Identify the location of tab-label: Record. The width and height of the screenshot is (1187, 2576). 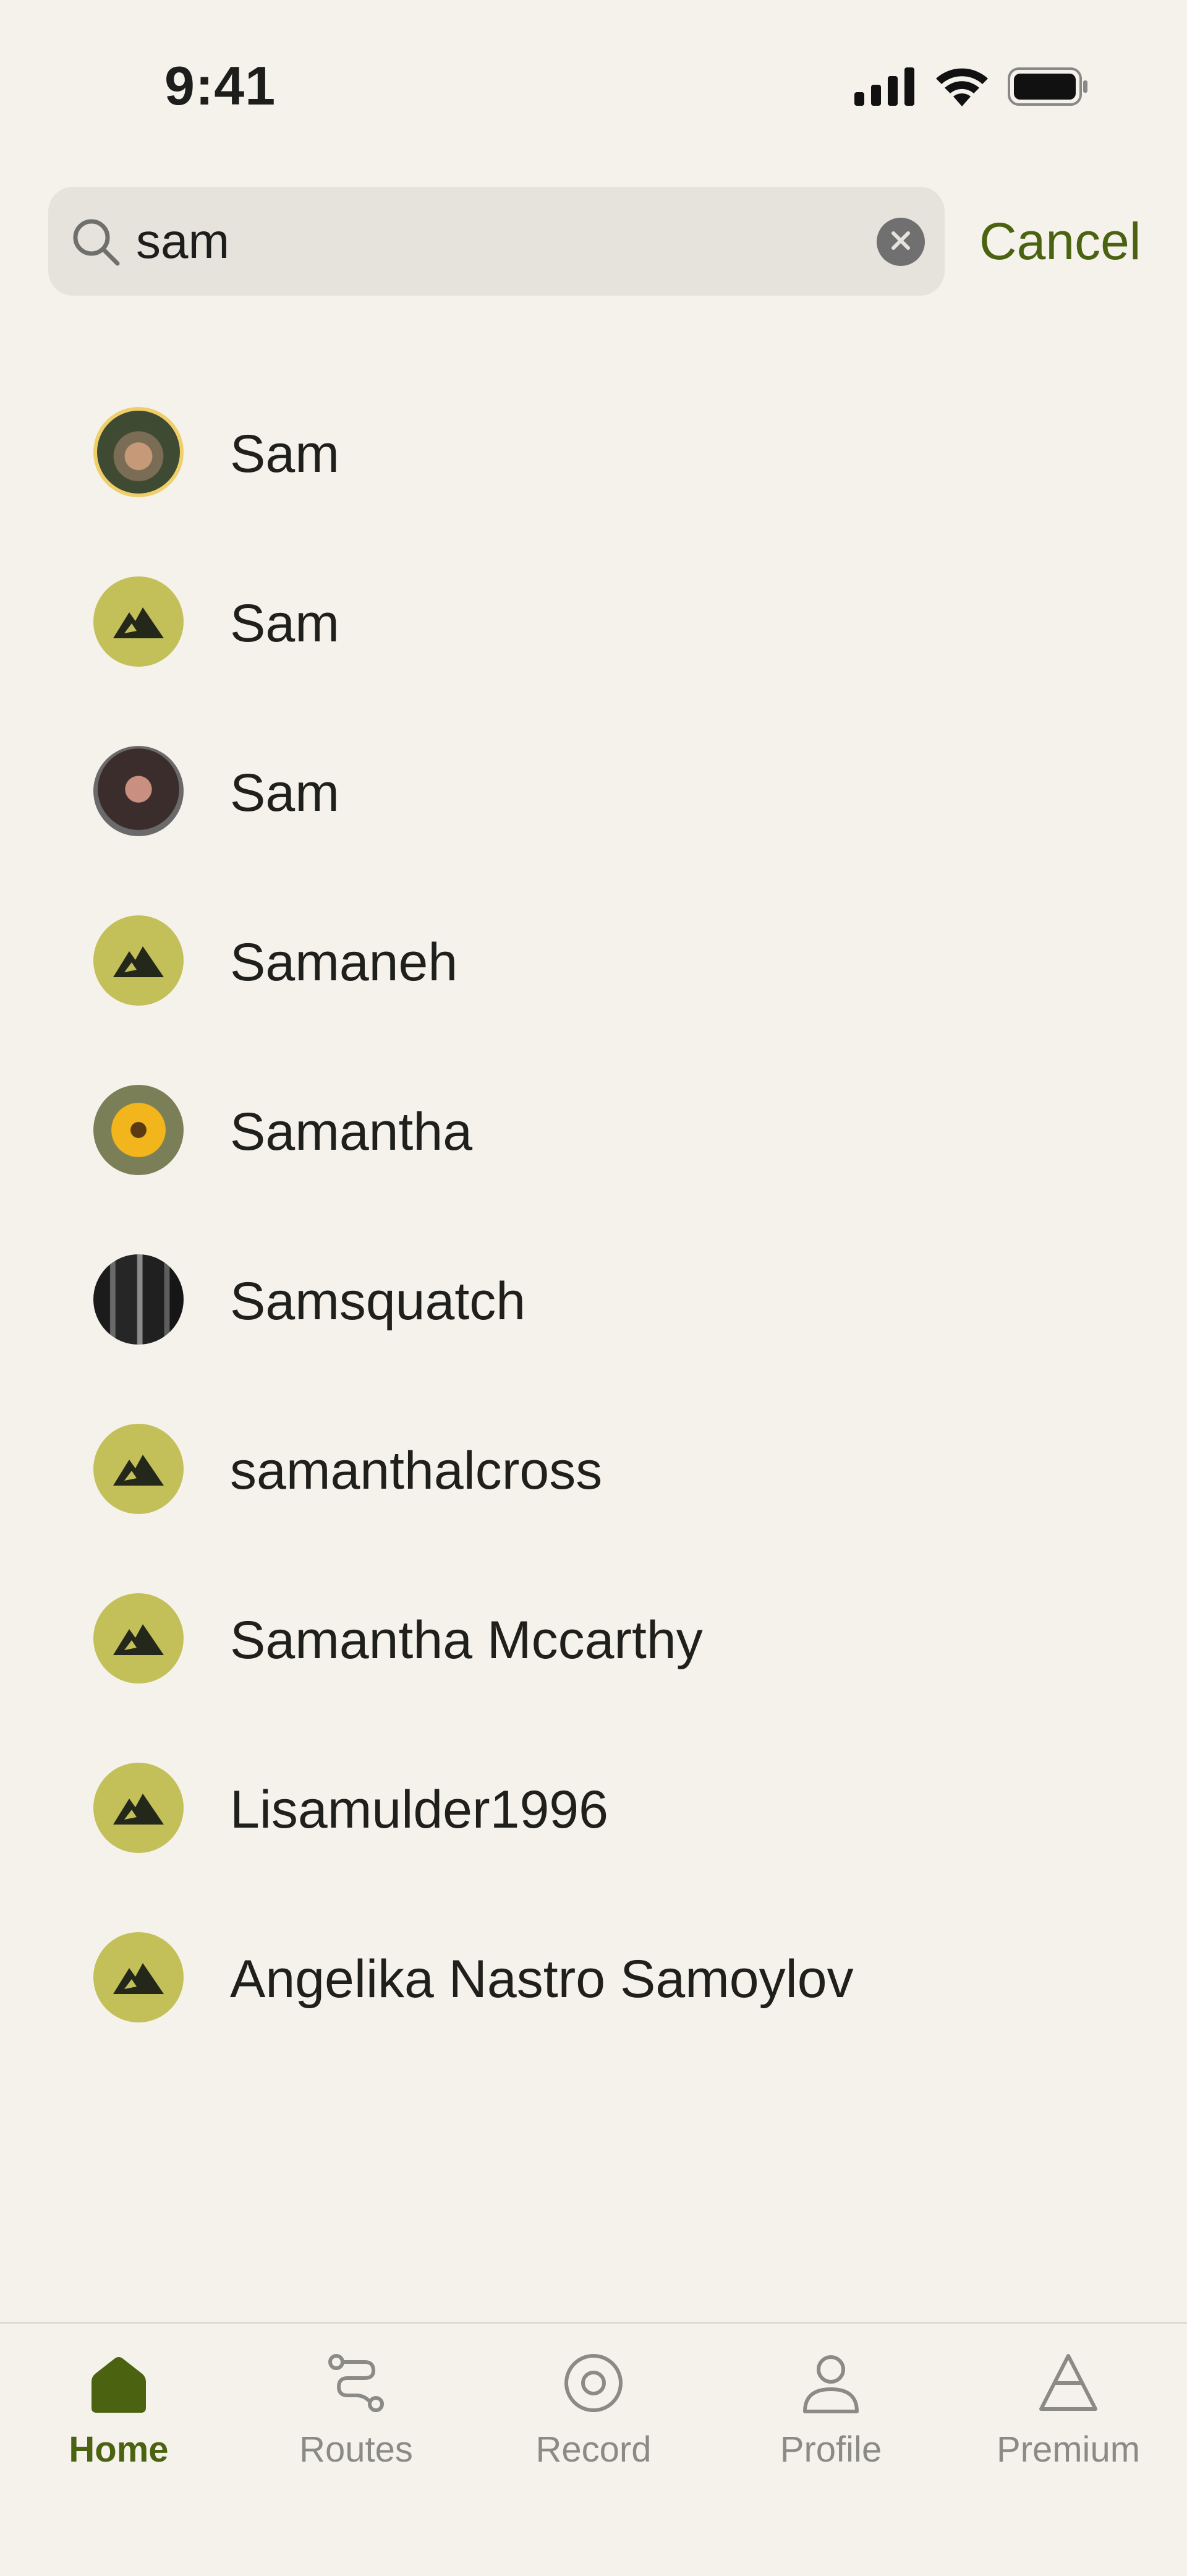
(593, 2449).